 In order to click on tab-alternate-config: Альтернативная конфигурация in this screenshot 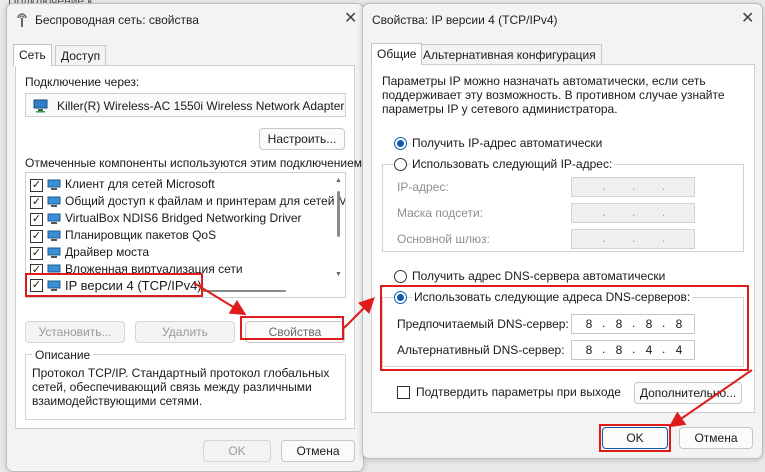, I will do `click(509, 54)`.